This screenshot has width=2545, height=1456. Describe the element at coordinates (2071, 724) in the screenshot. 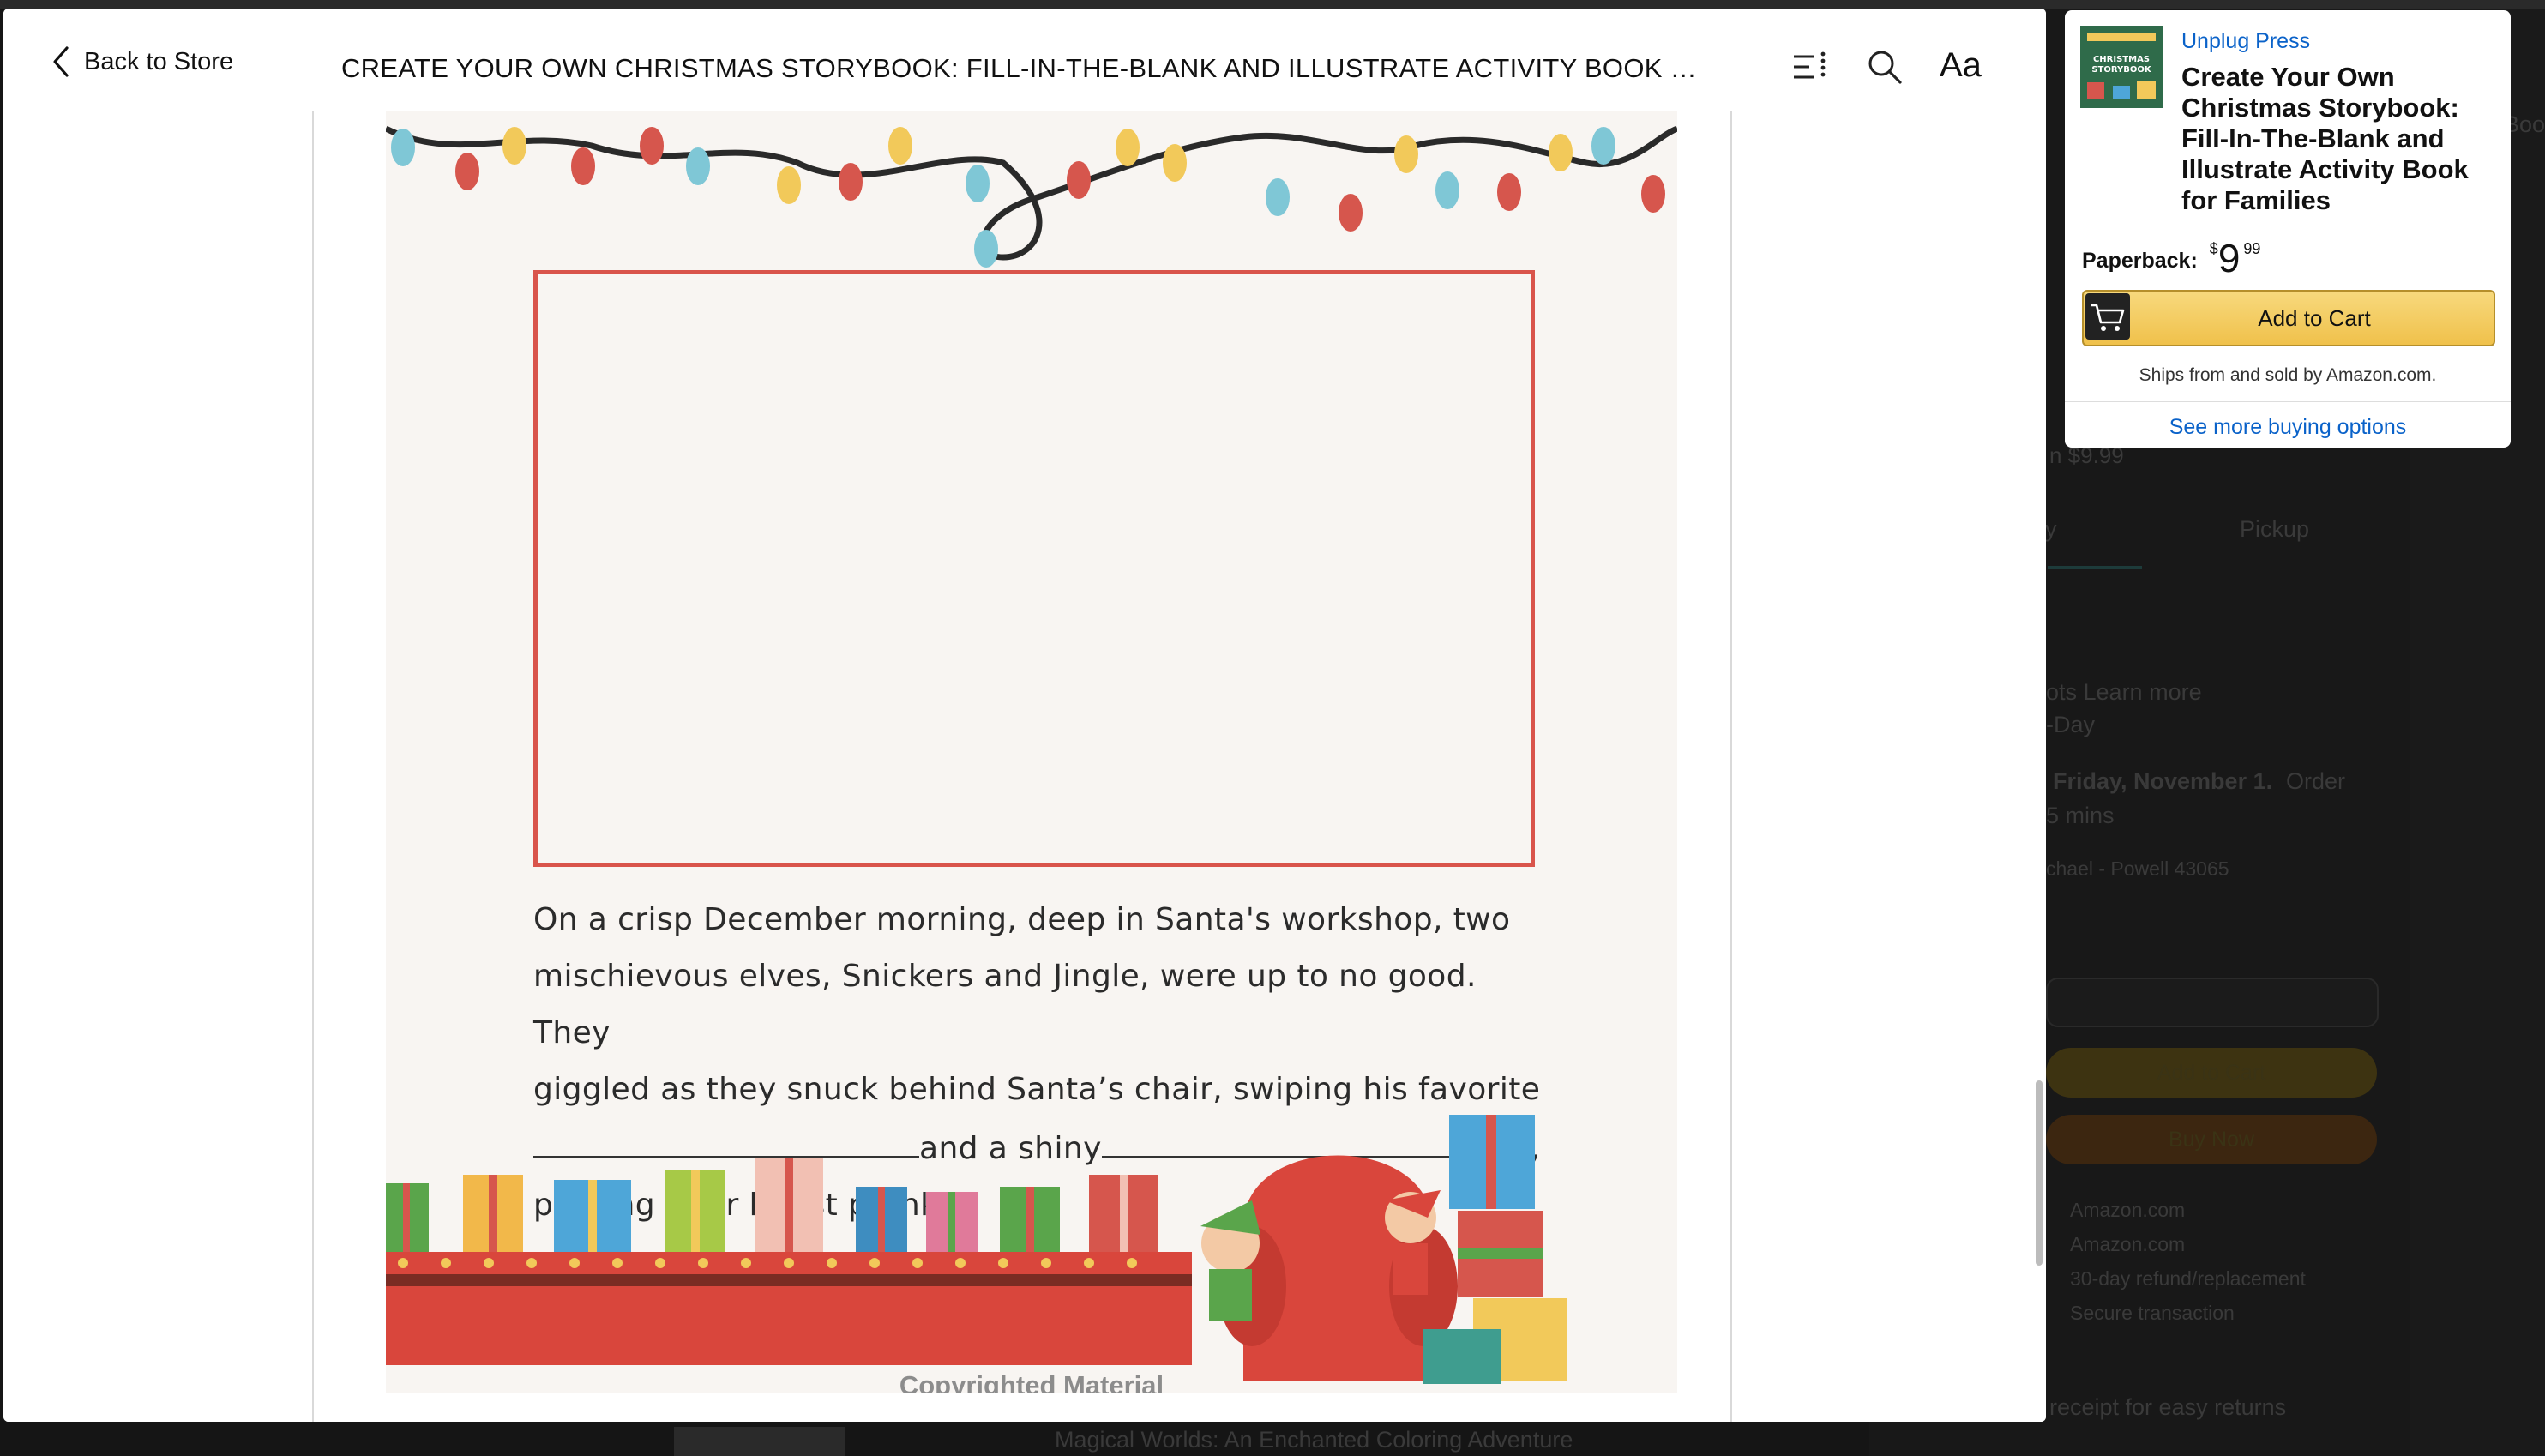

I see `bg-day-fragment: -Day` at that location.